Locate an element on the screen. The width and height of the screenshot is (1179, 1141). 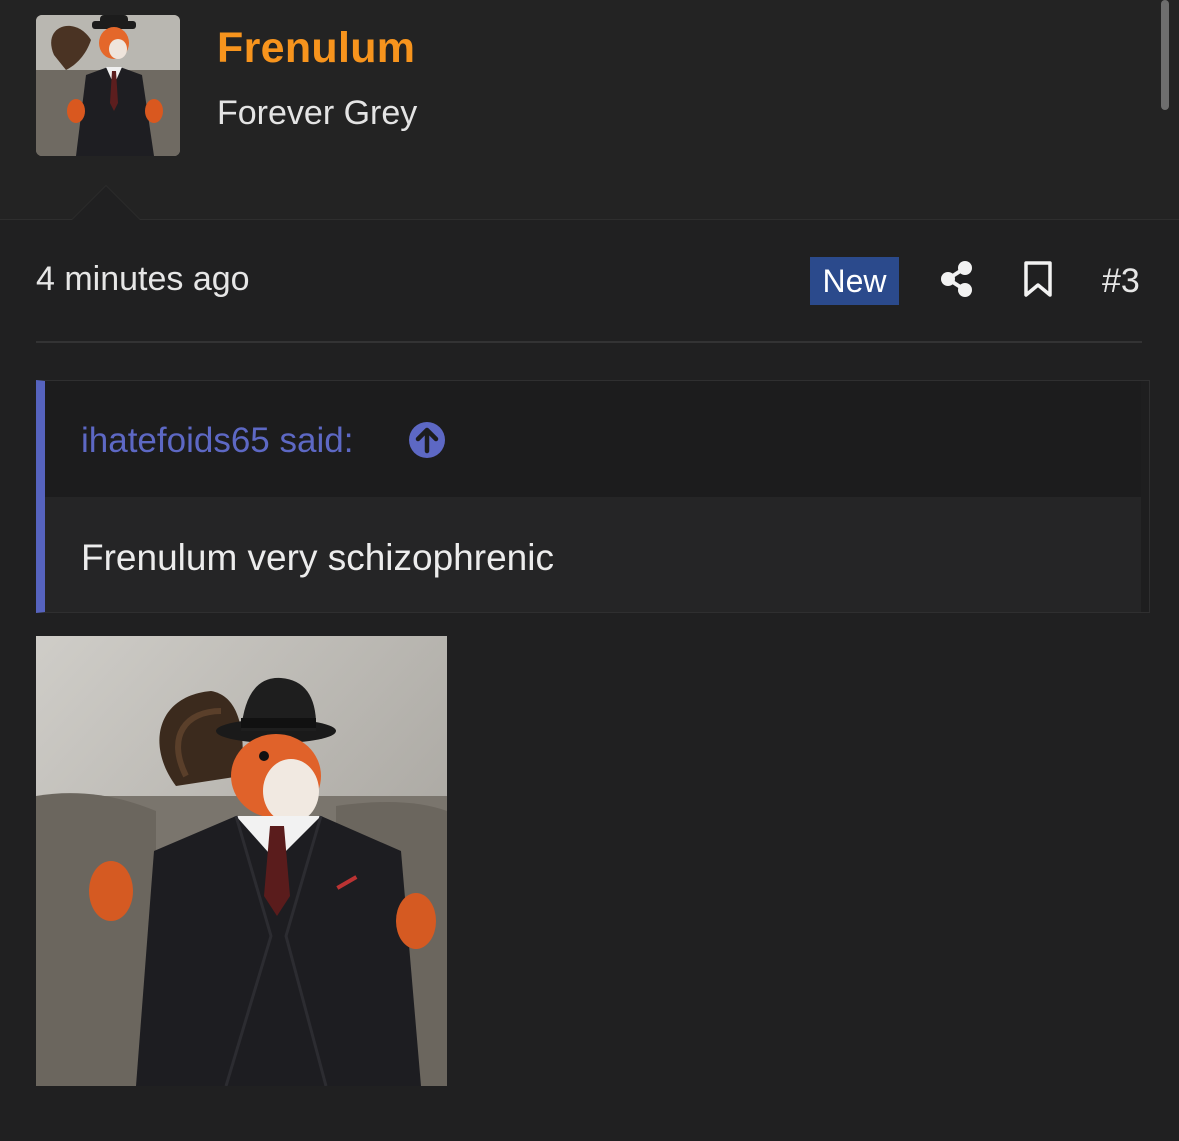
squirrel-photo-icon is located at coordinates (241, 861).